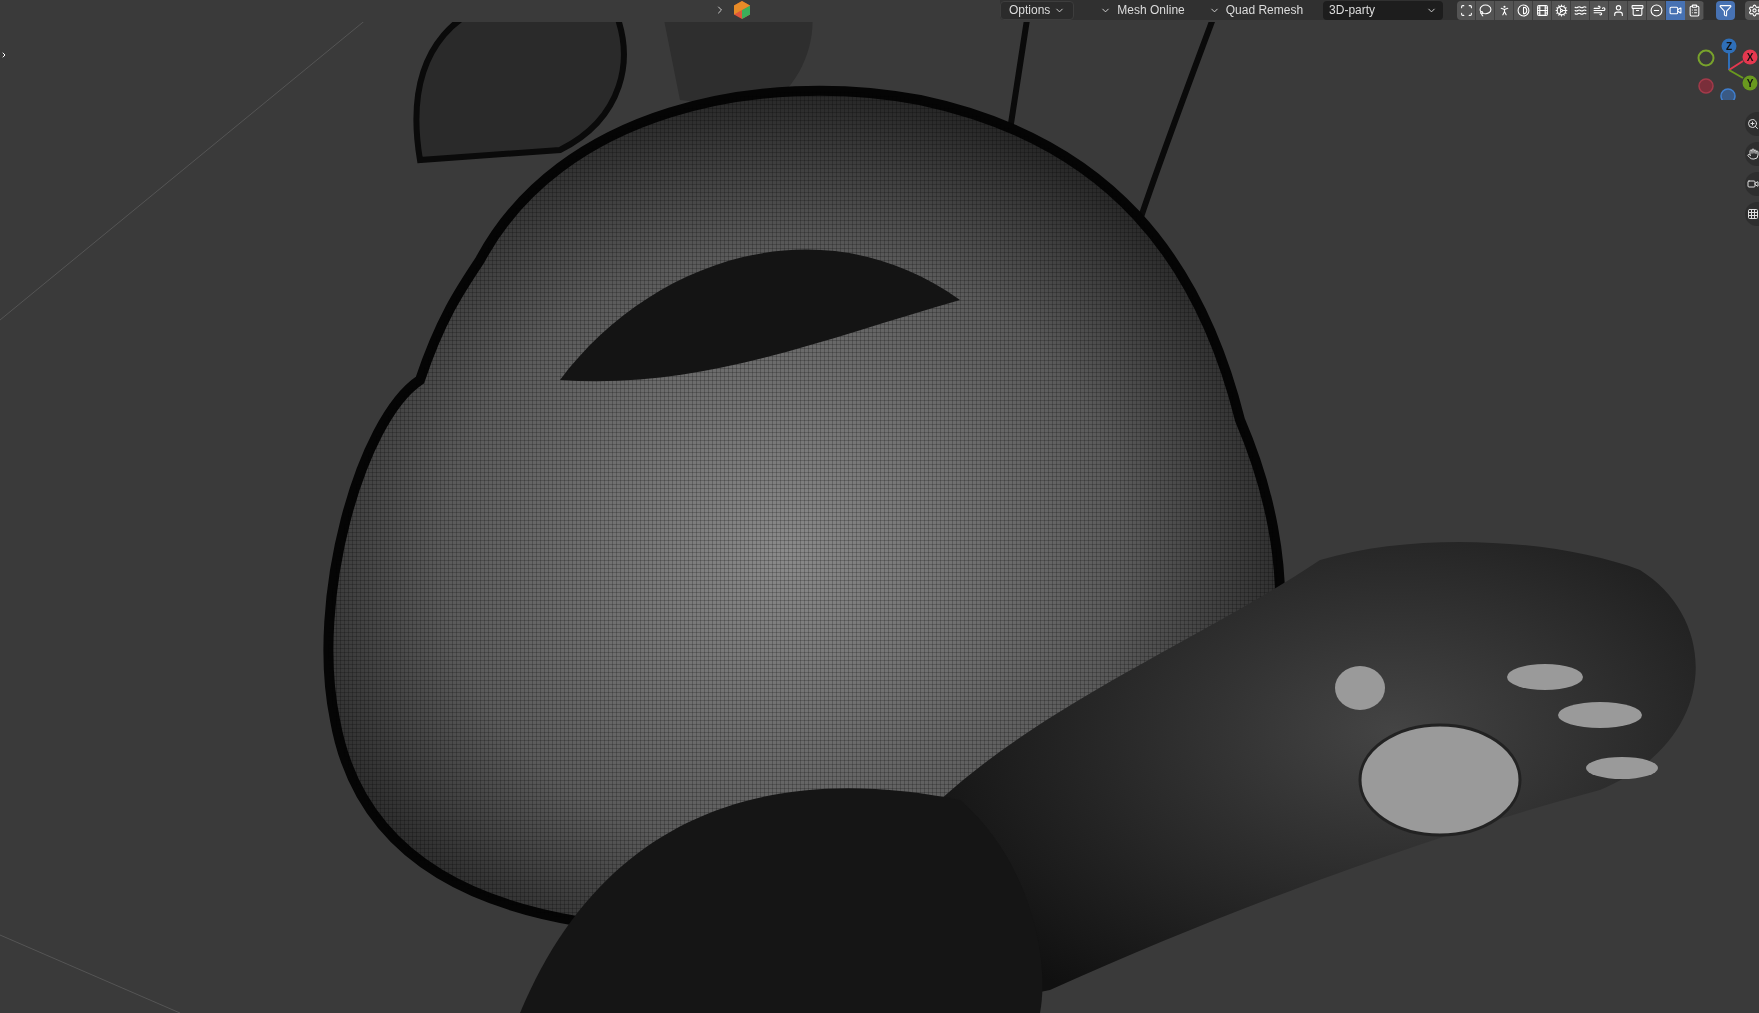 The image size is (1759, 1013). I want to click on settings-icon, so click(1753, 10).